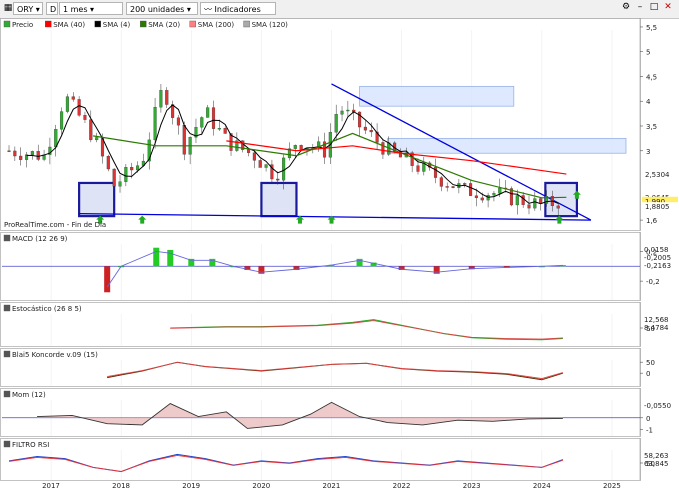 The image size is (679, 492). I want to click on period-select: 1 mes ▾, so click(91, 8).